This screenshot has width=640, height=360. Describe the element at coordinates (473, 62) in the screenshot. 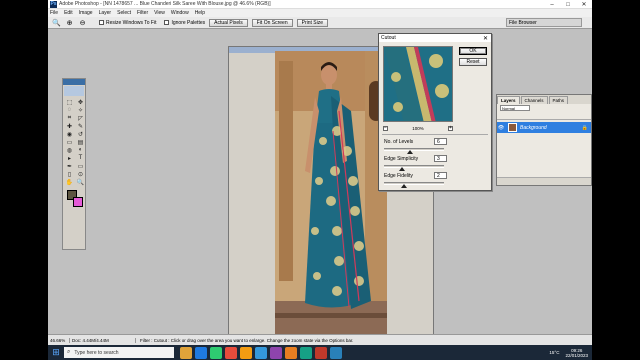

I see `reset-button: Reset` at that location.